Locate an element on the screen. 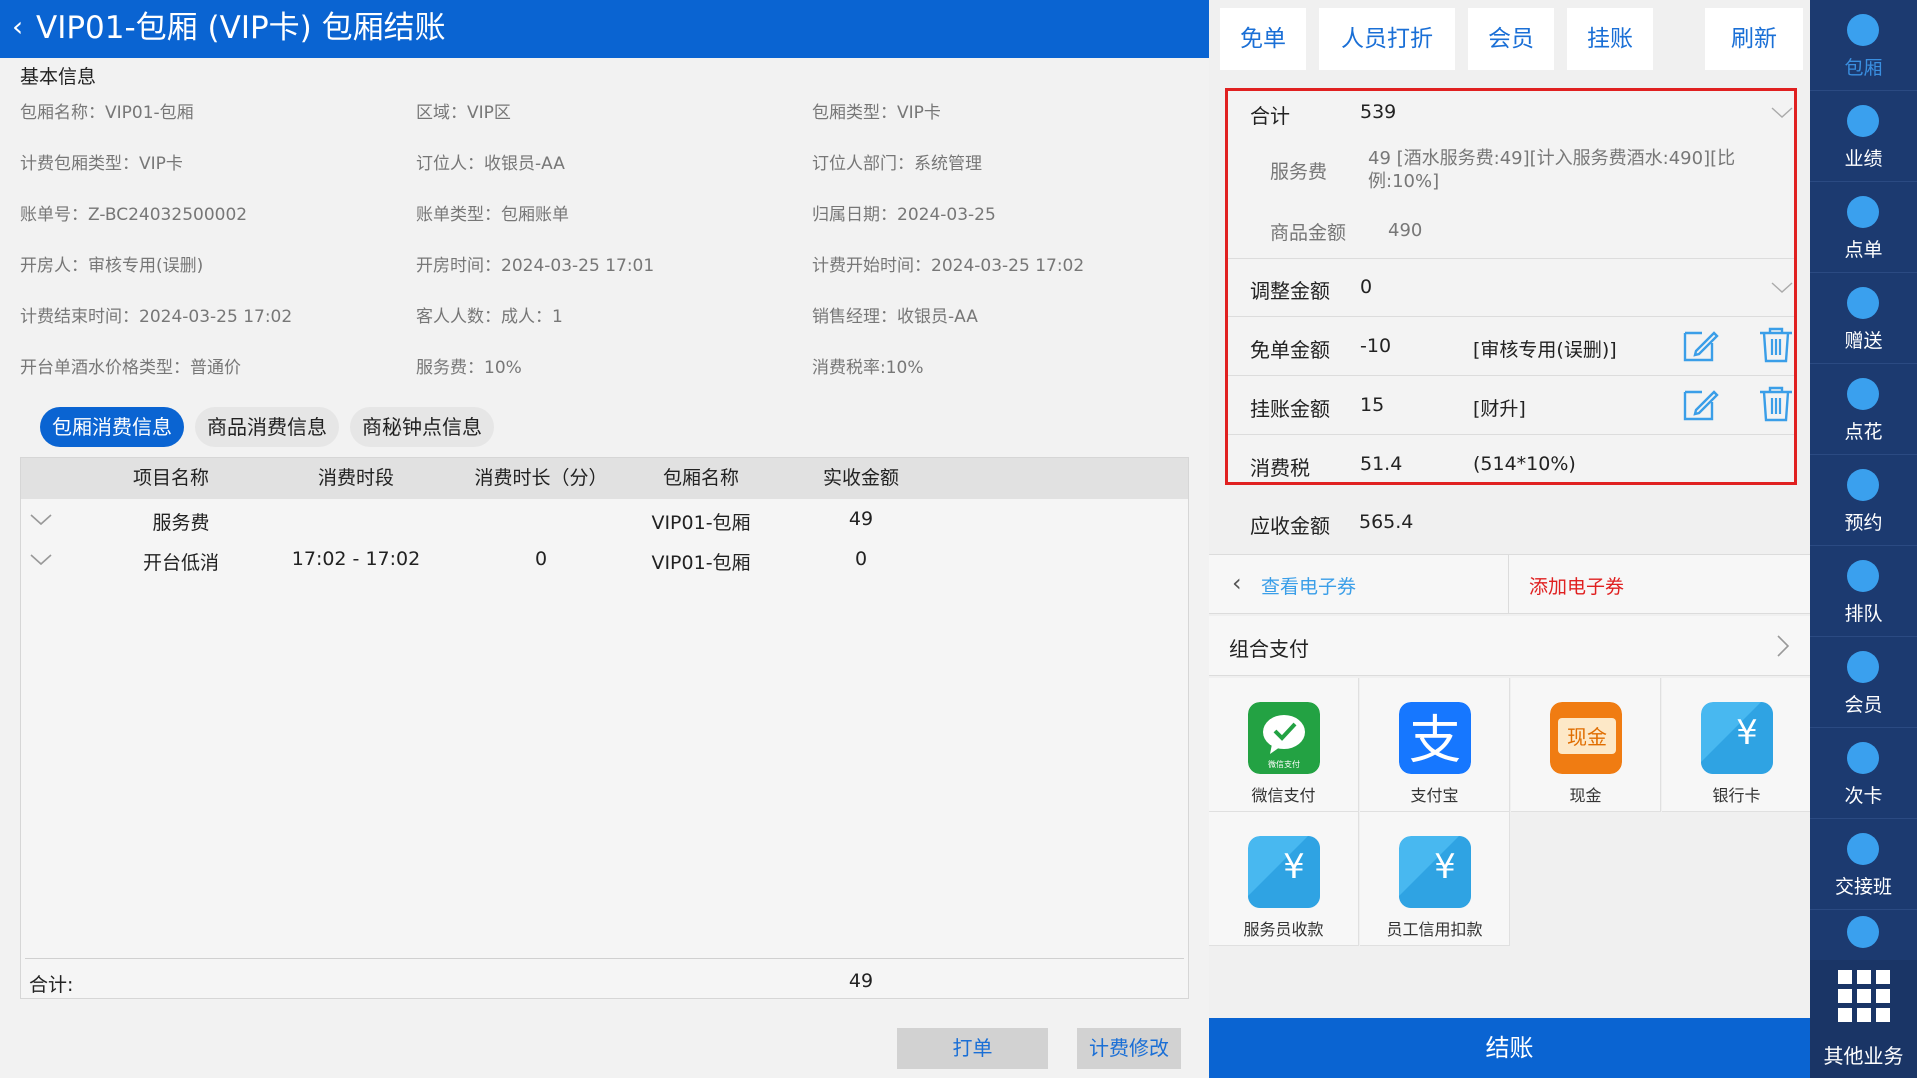 The height and width of the screenshot is (1078, 1917). member-icon is located at coordinates (1863, 667).